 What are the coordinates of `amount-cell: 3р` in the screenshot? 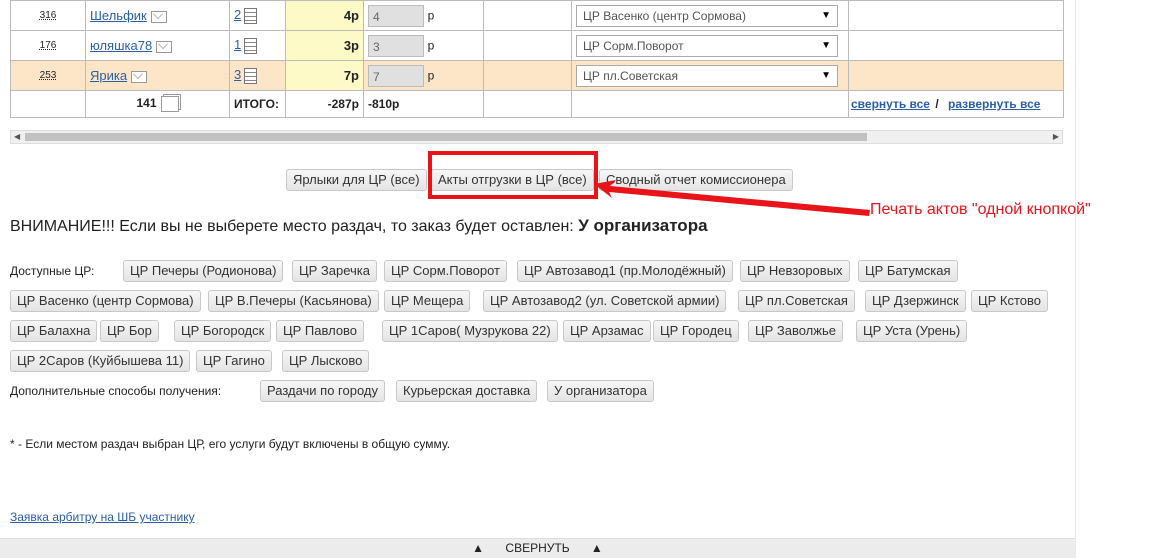 It's located at (324, 45).